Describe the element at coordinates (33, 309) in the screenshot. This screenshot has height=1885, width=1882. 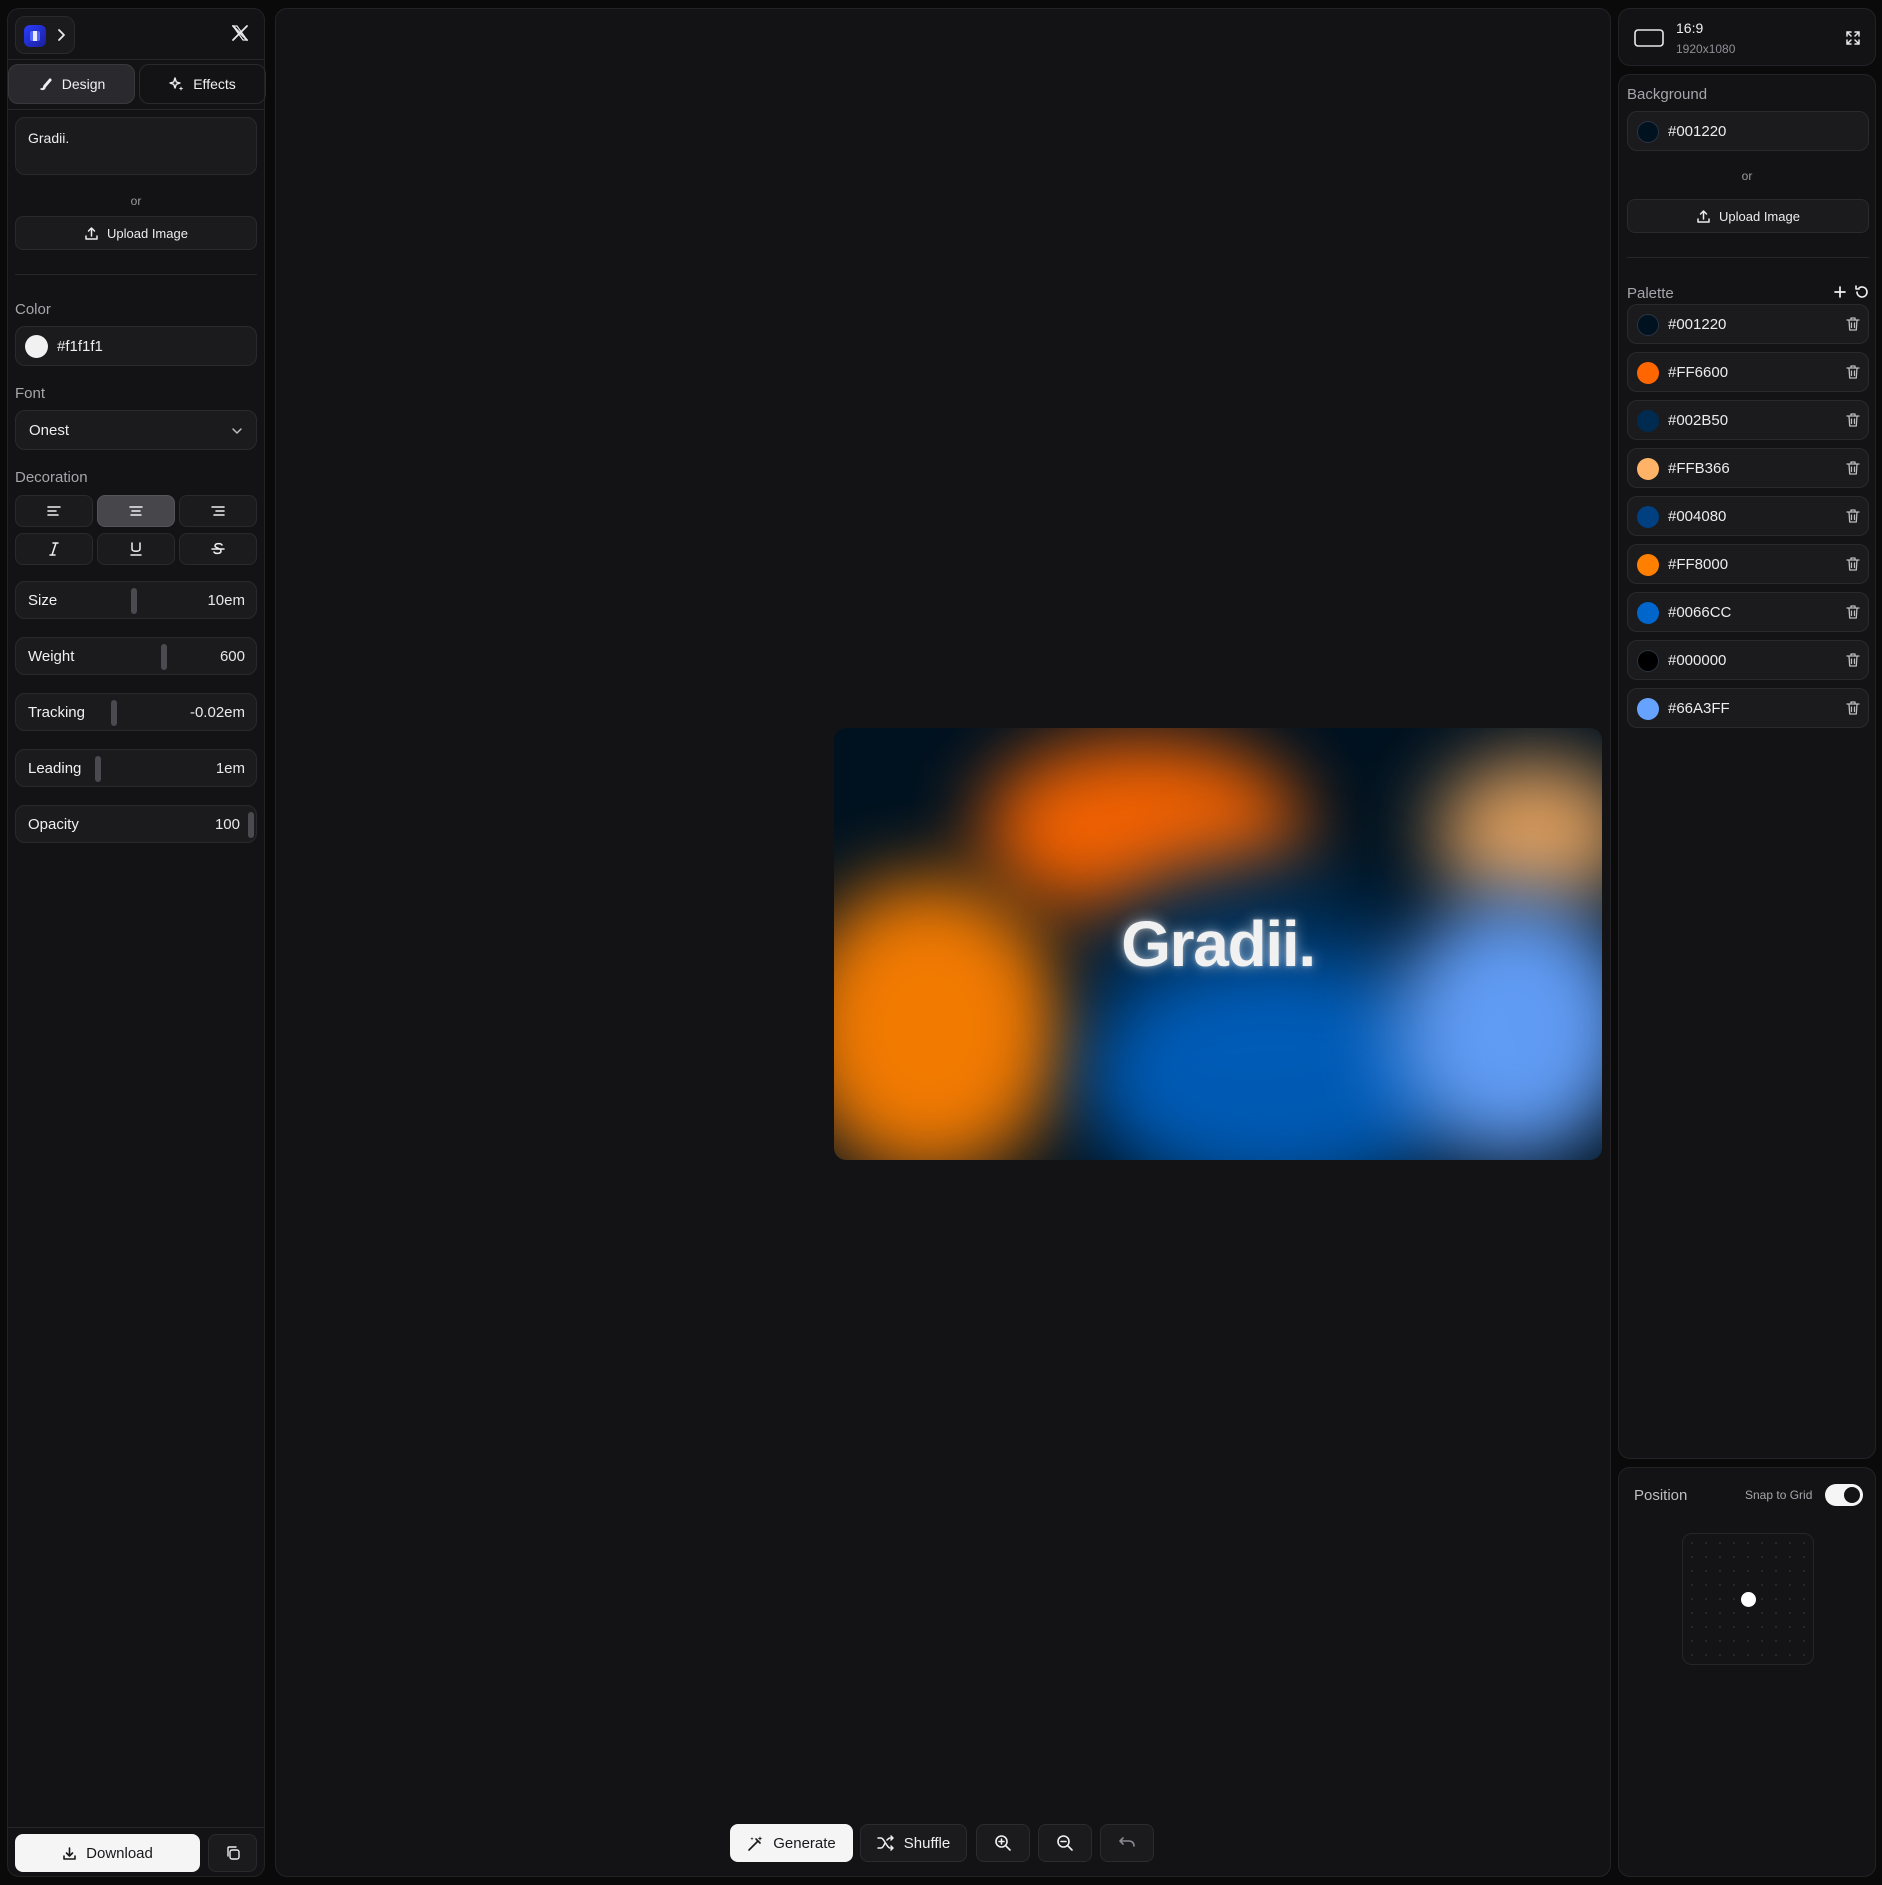
I see `color-label: Color` at that location.